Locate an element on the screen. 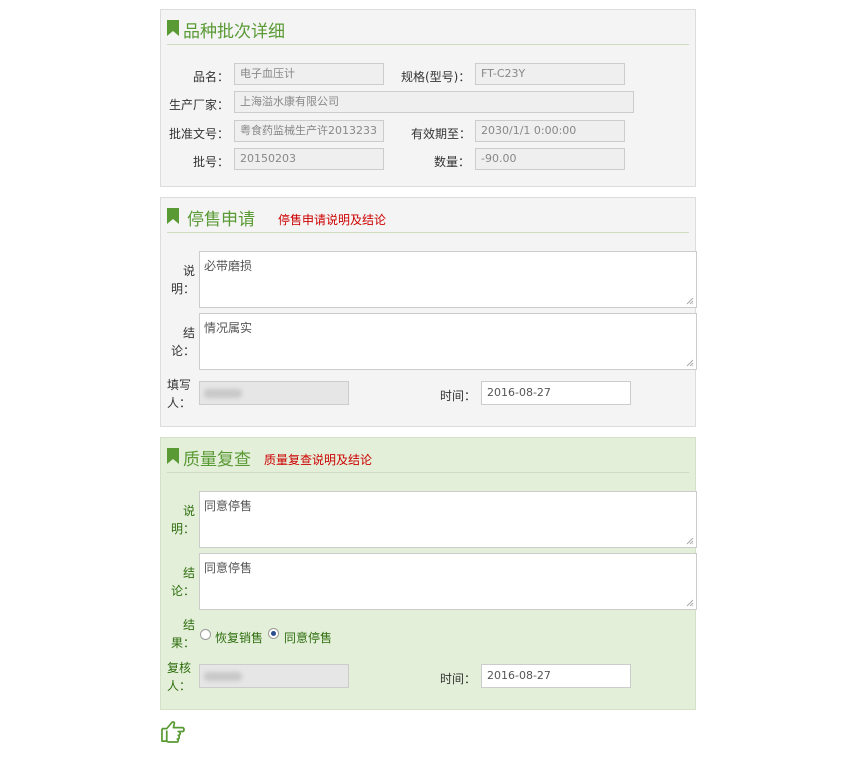 Image resolution: width=858 pixels, height=769 pixels. expiry-label: 有效期至： is located at coordinates (441, 134).